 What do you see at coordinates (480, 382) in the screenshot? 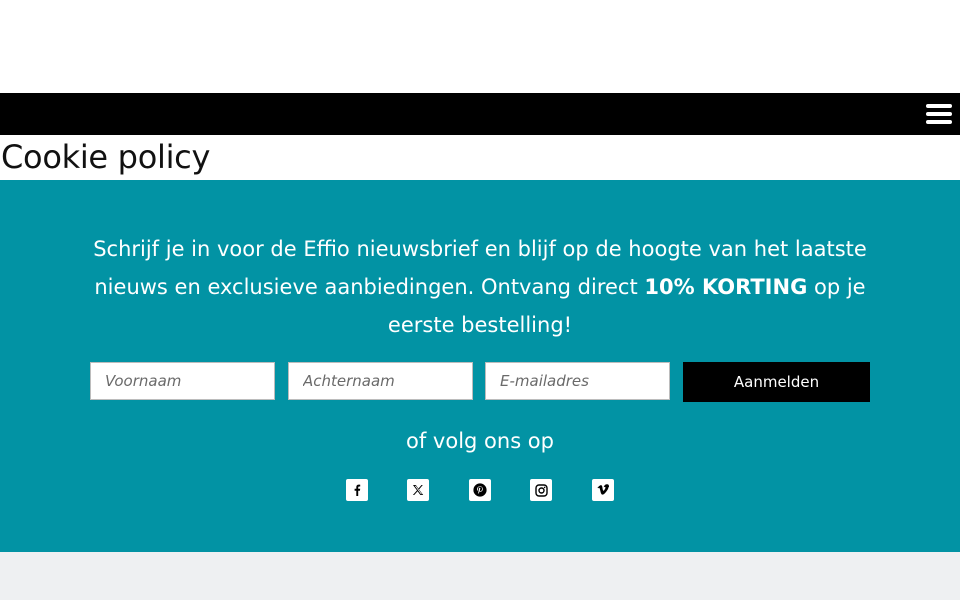
I see `newsletter-form: Aanmelden` at bounding box center [480, 382].